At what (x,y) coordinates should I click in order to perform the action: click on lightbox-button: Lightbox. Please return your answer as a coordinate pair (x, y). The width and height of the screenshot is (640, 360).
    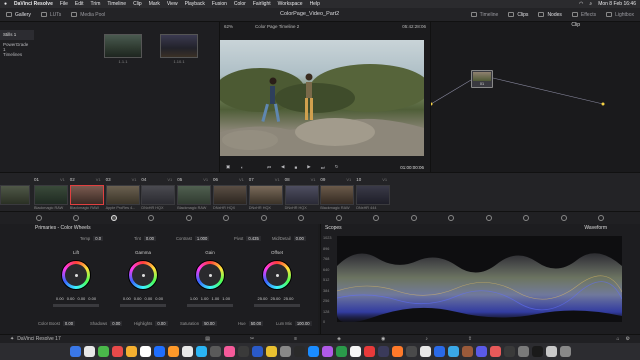
    Looking at the image, I should click on (620, 15).